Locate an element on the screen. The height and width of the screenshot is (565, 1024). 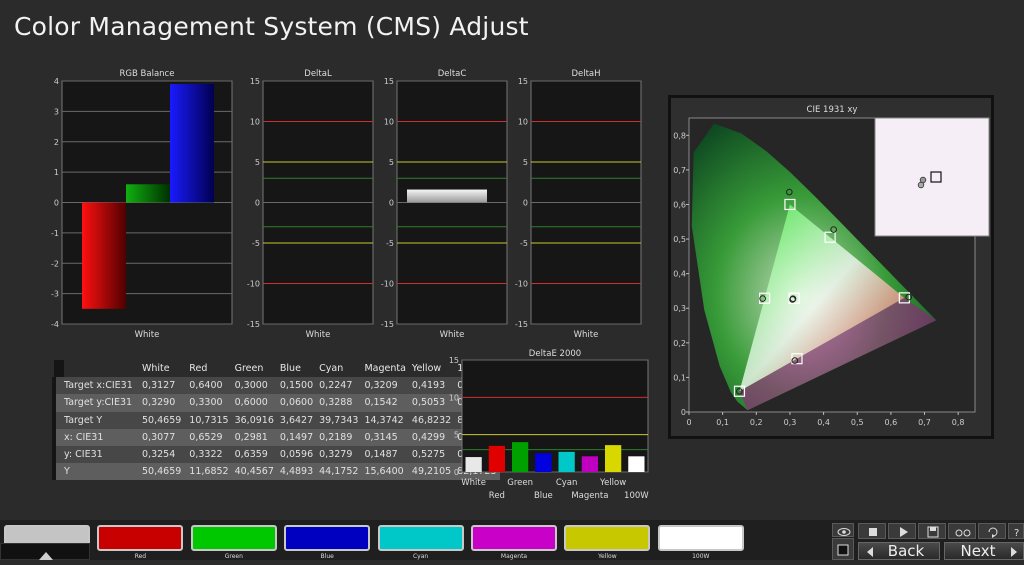
x-tick-label: 100W is located at coordinates (636, 496).